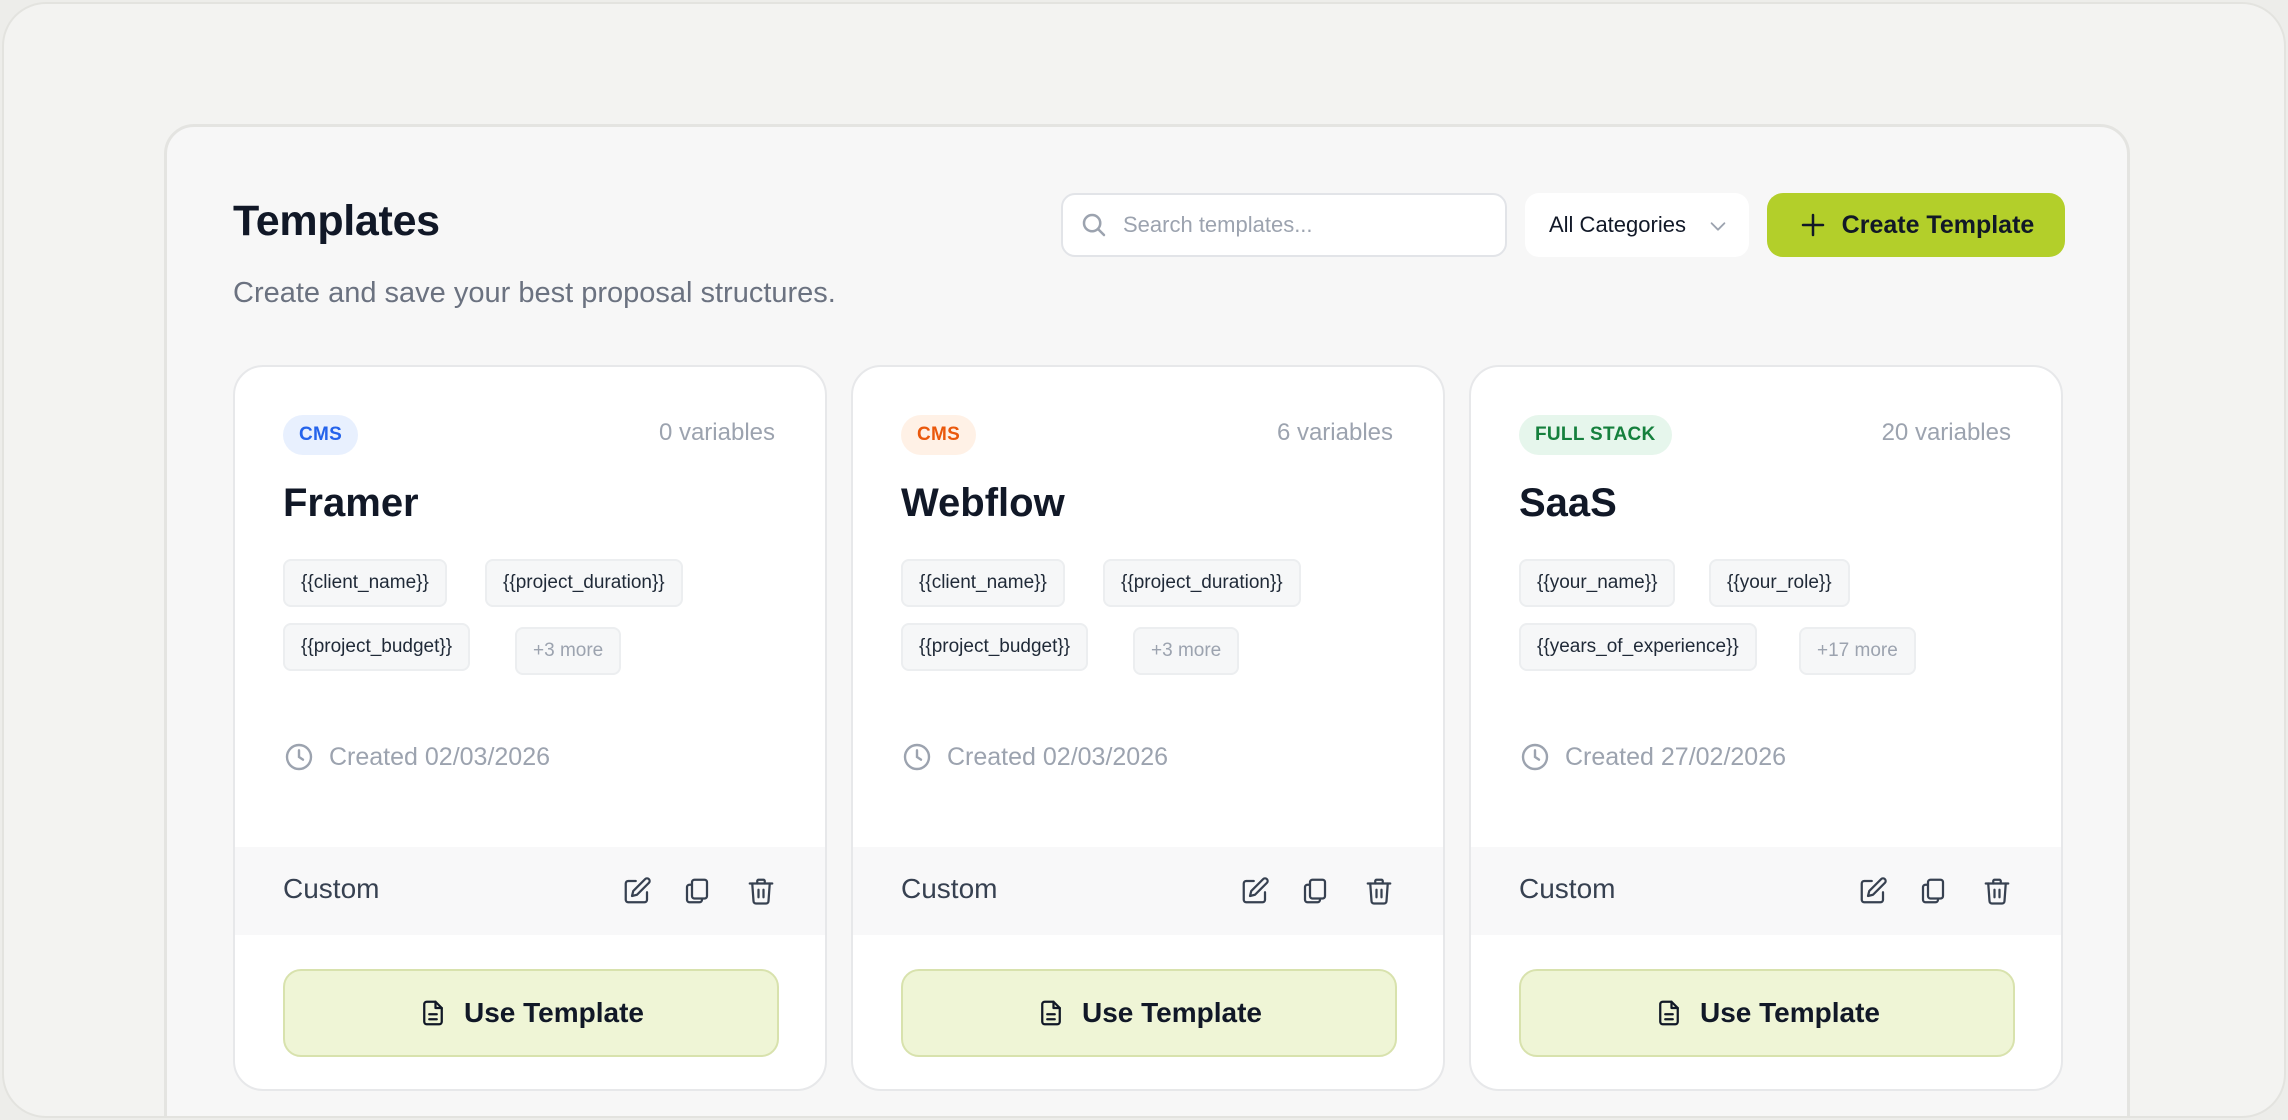 This screenshot has height=1120, width=2288. What do you see at coordinates (1718, 226) in the screenshot?
I see `chevron-down-icon` at bounding box center [1718, 226].